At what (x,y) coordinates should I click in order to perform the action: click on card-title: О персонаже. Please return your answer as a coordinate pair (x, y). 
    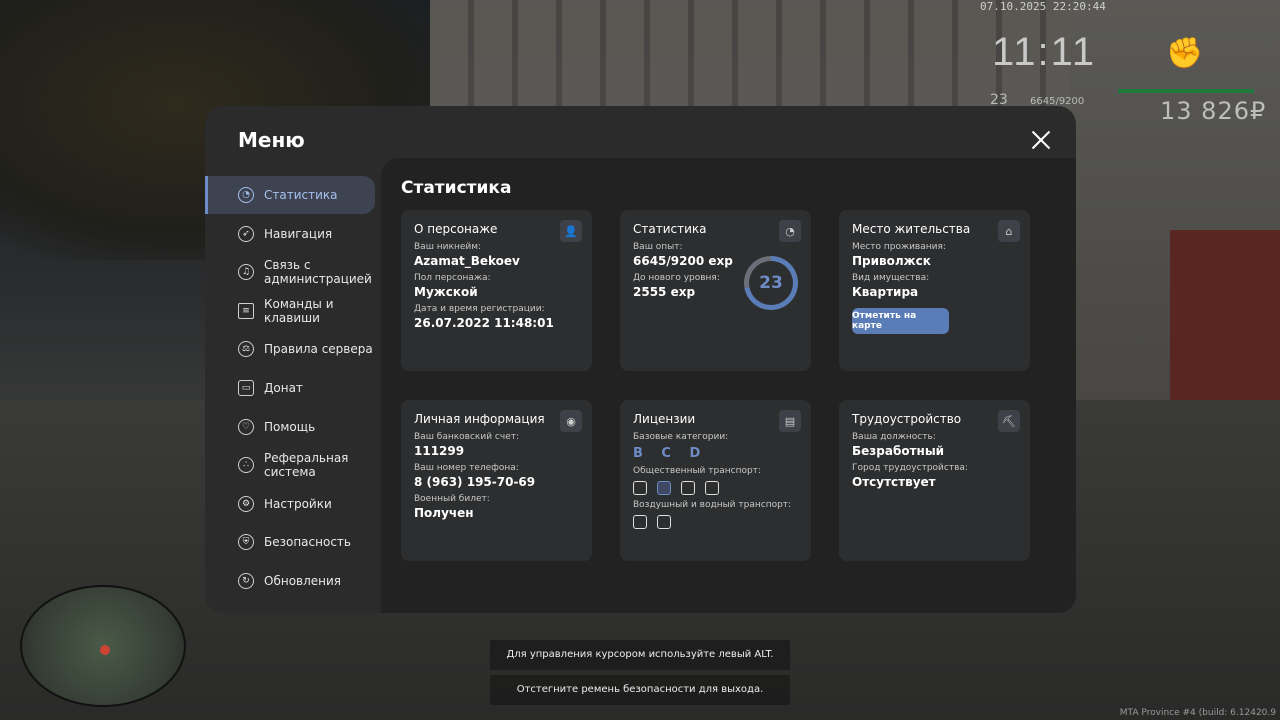
    Looking at the image, I should click on (456, 229).